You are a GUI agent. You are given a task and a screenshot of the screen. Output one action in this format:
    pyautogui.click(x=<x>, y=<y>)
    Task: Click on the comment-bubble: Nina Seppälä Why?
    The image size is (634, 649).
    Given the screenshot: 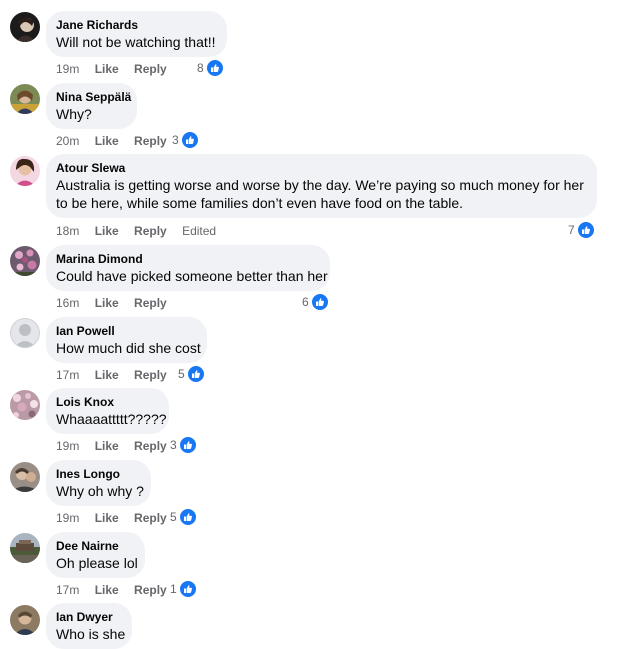 What is the action you would take?
    pyautogui.click(x=91, y=106)
    